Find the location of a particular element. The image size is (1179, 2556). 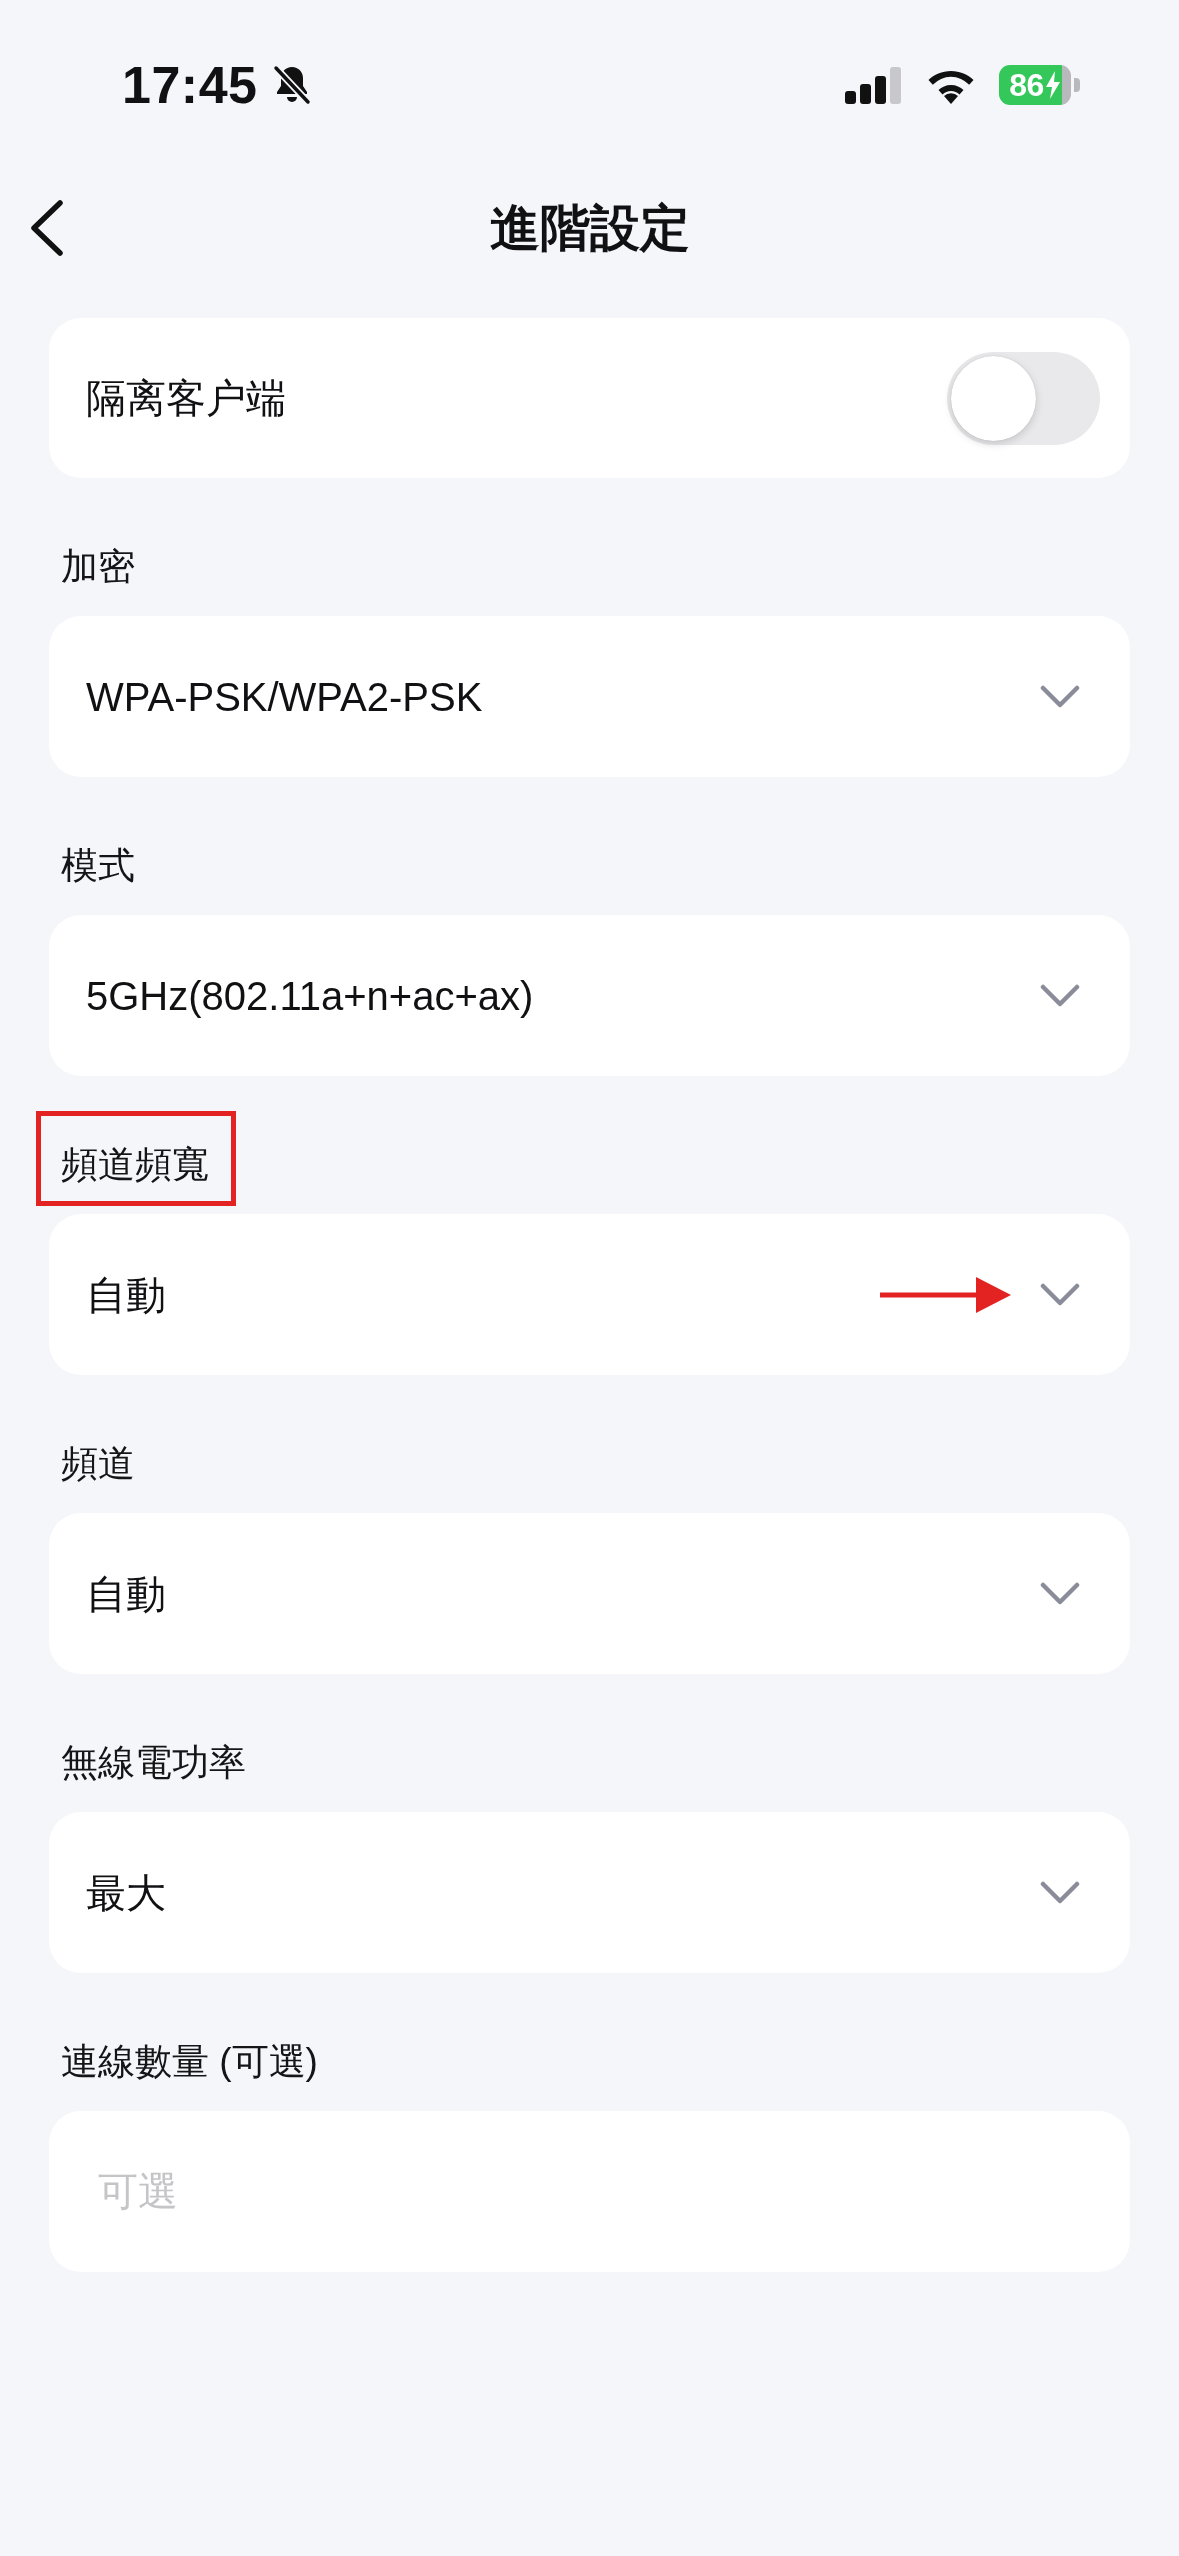

signal-icon is located at coordinates (874, 85).